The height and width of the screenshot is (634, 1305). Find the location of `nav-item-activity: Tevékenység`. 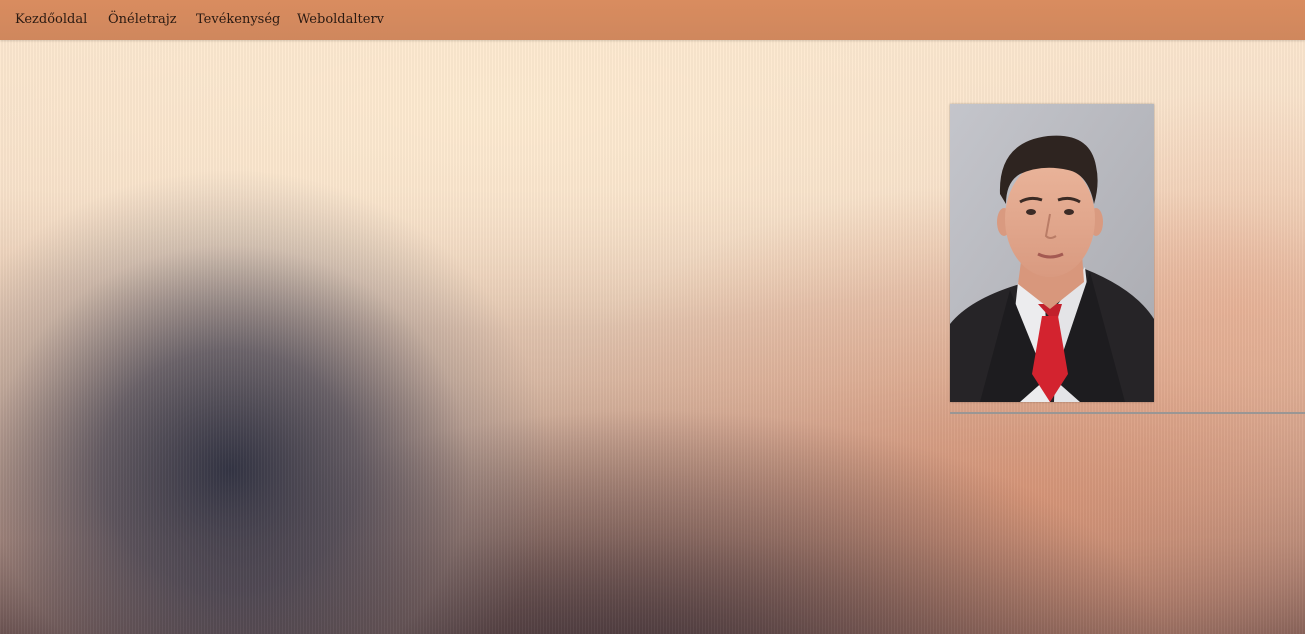

nav-item-activity: Tevékenység is located at coordinates (238, 19).